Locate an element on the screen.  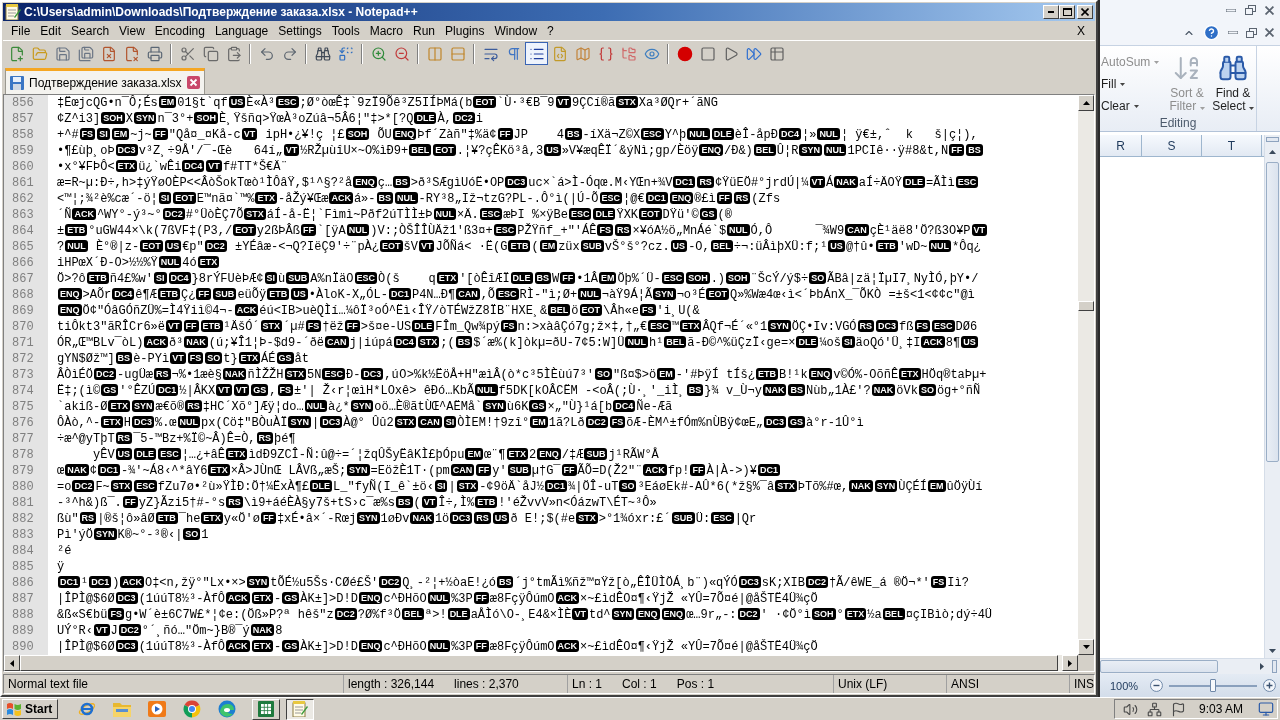
menu-item: ? is located at coordinates (550, 30).